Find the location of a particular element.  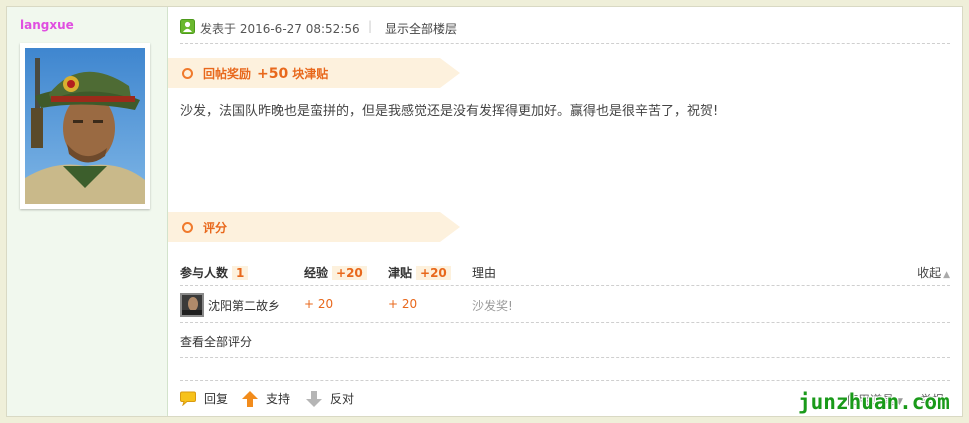

exp-header: 经验 +20 is located at coordinates (335, 272).